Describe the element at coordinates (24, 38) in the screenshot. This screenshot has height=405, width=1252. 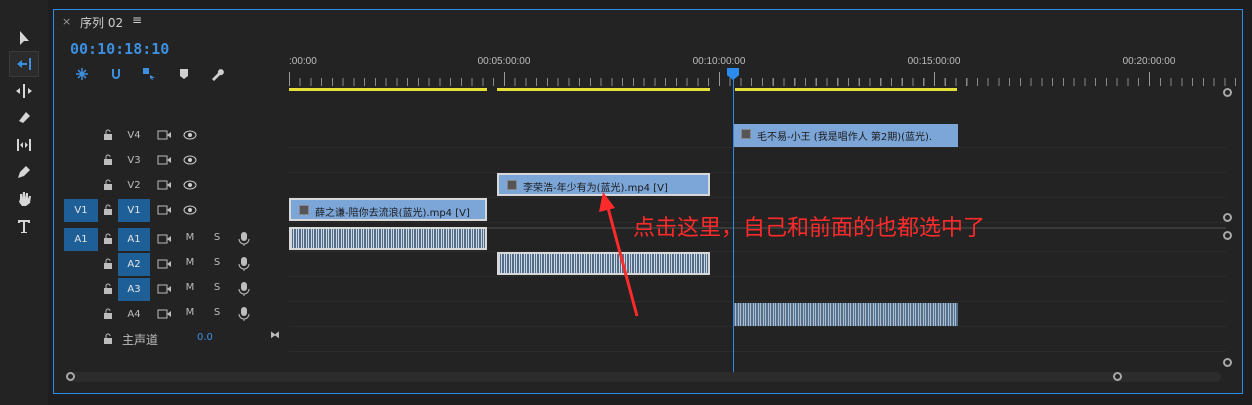
I see `selection-tool` at that location.